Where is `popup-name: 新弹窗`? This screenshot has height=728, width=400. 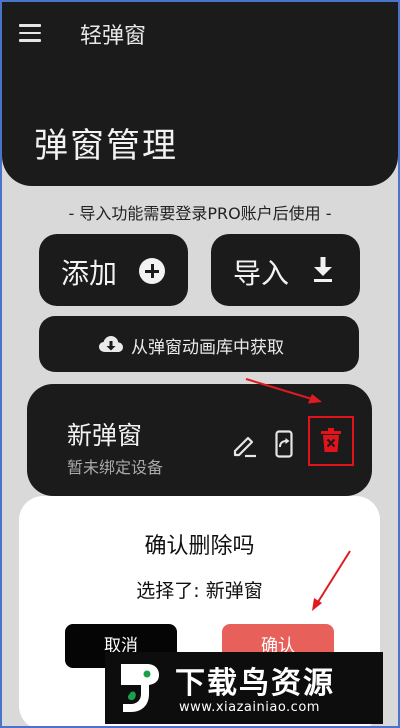 popup-name: 新弹窗 is located at coordinates (105, 435).